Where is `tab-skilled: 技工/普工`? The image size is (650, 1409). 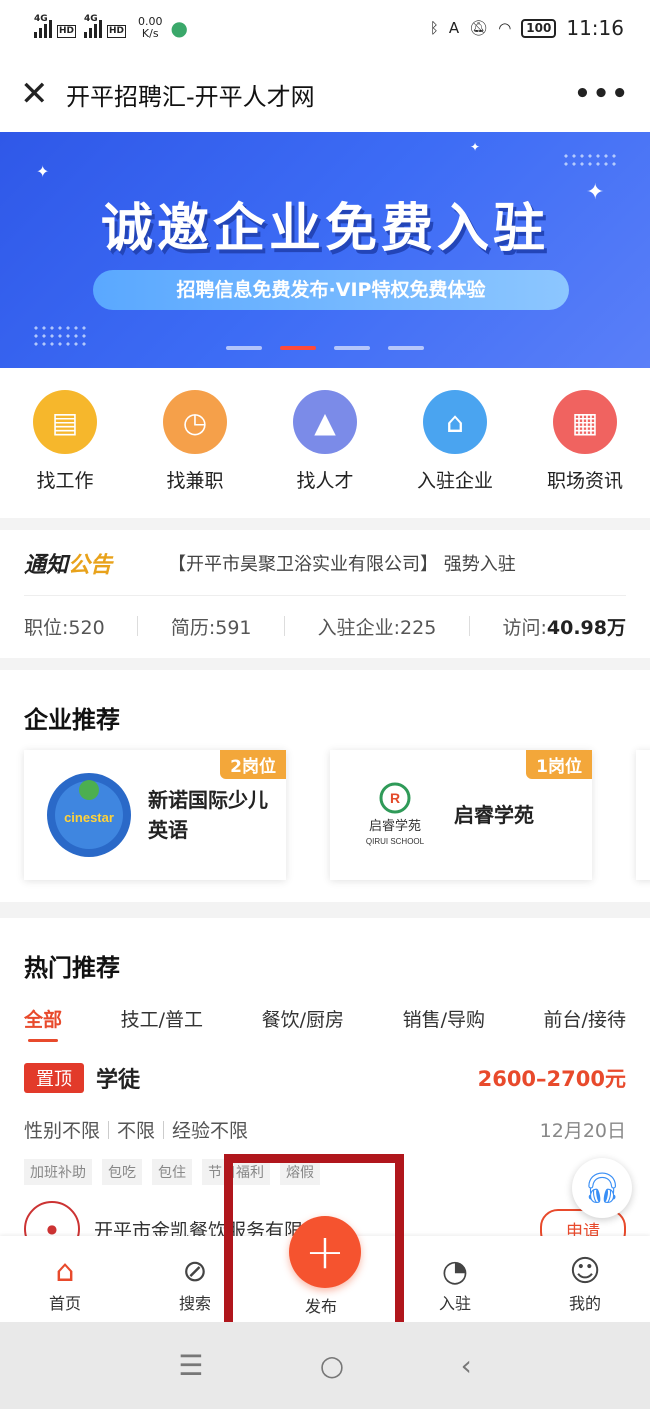 tab-skilled: 技工/普工 is located at coordinates (162, 1018).